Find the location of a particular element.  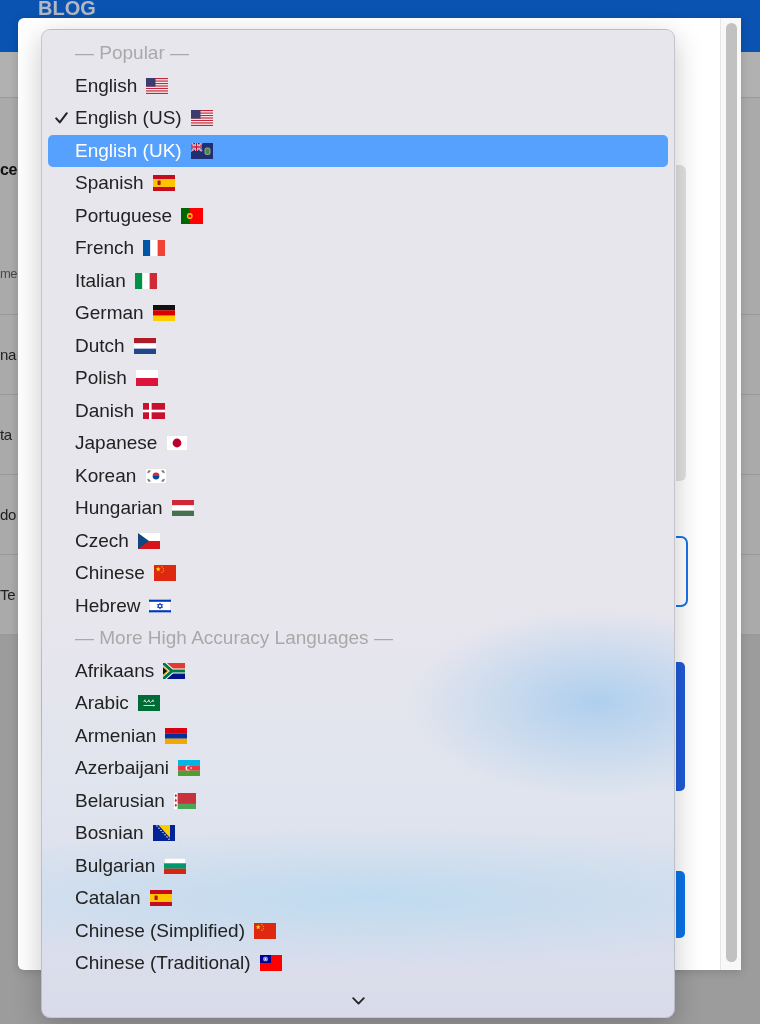

menu-item: Arabic is located at coordinates (358, 703).